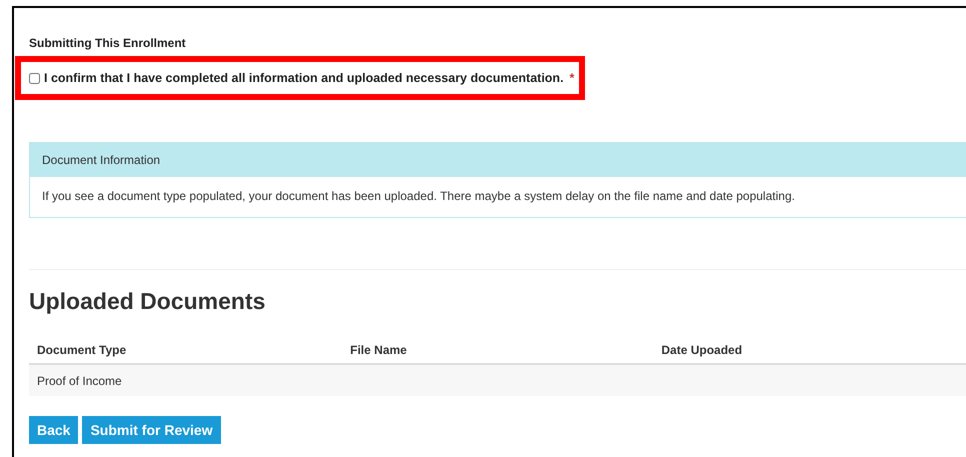  What do you see at coordinates (101, 160) in the screenshot?
I see `panel-title: Document Information` at bounding box center [101, 160].